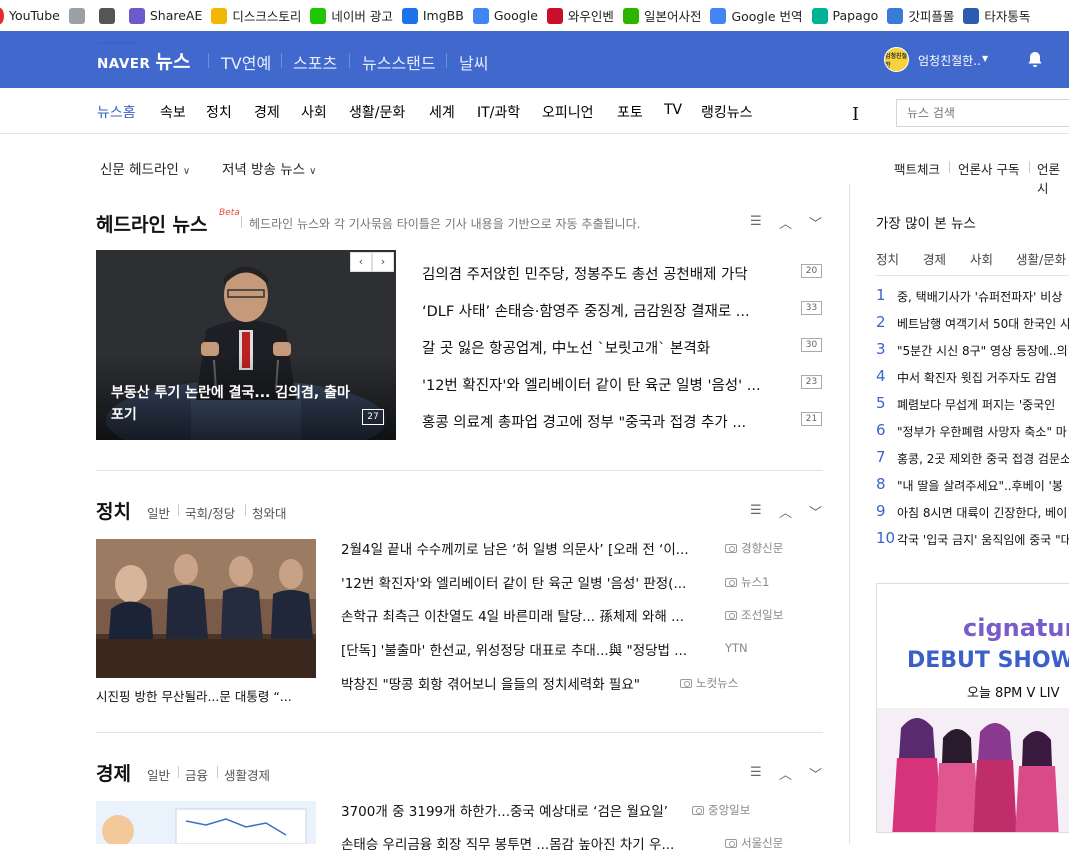 This screenshot has height=853, width=1069. What do you see at coordinates (267, 112) in the screenshot?
I see `section-tab: 경제` at bounding box center [267, 112].